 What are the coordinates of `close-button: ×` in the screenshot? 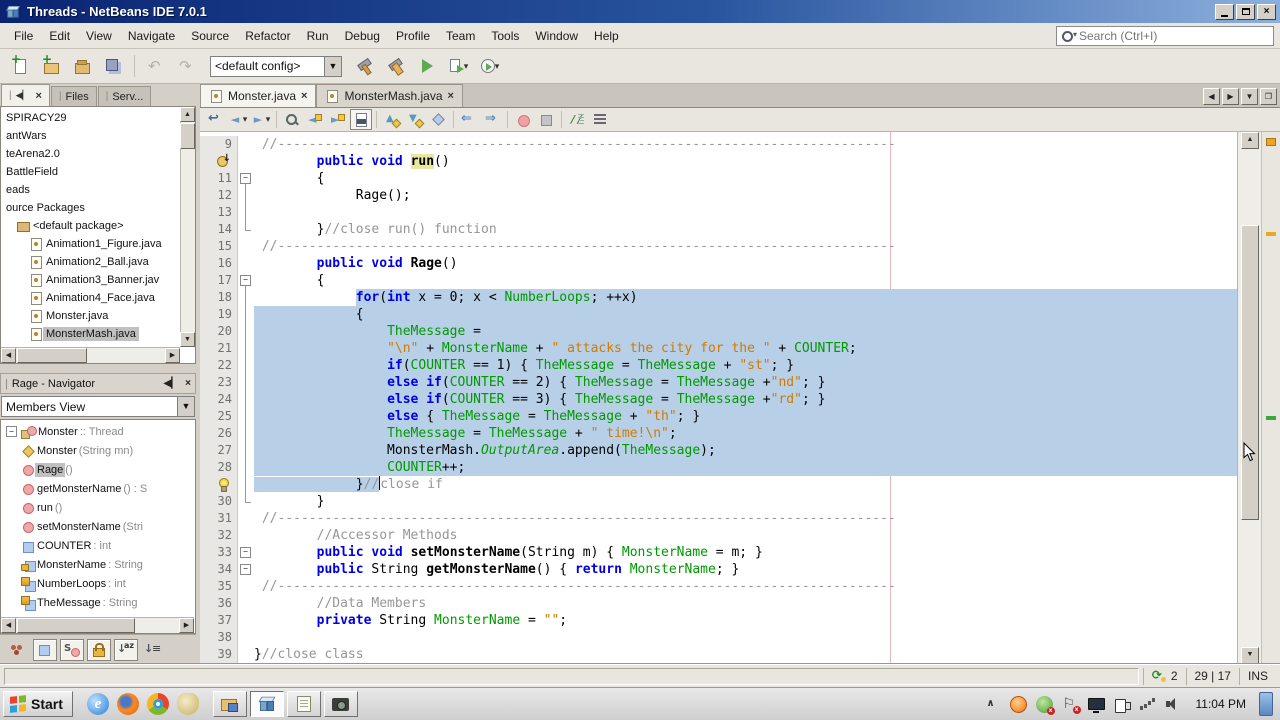 It's located at (1266, 11).